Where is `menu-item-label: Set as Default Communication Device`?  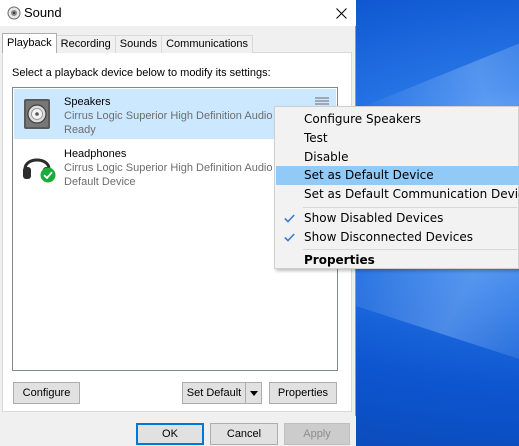
menu-item-label: Set as Default Communication Device is located at coordinates (411, 194).